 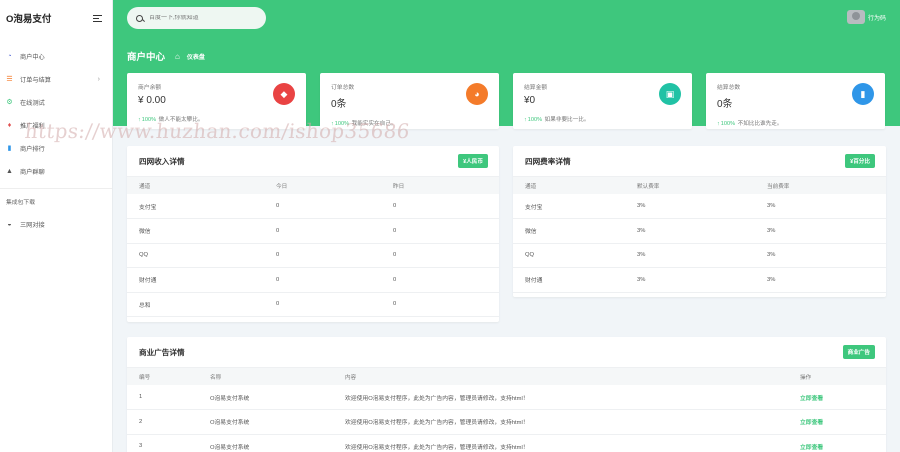 I want to click on pie-chart-icon: ◕, so click(x=477, y=94).